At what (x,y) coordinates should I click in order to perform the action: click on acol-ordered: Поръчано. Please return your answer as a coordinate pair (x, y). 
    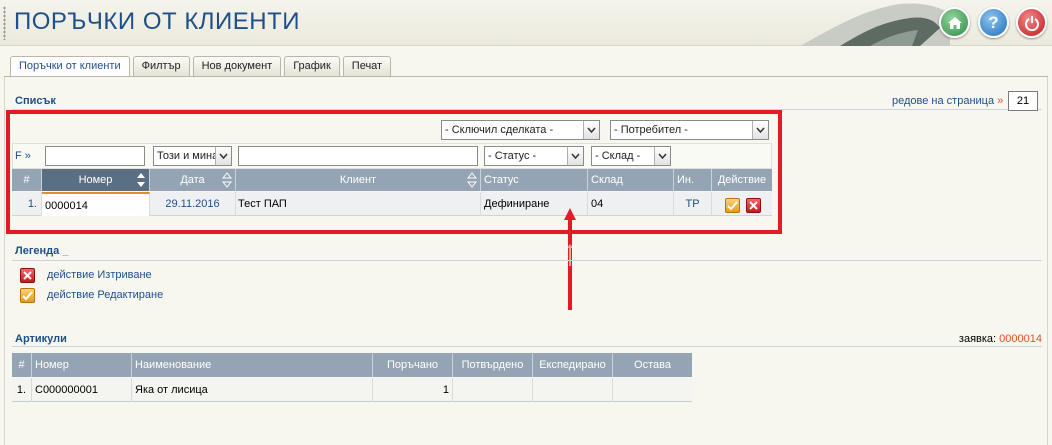
    Looking at the image, I should click on (413, 365).